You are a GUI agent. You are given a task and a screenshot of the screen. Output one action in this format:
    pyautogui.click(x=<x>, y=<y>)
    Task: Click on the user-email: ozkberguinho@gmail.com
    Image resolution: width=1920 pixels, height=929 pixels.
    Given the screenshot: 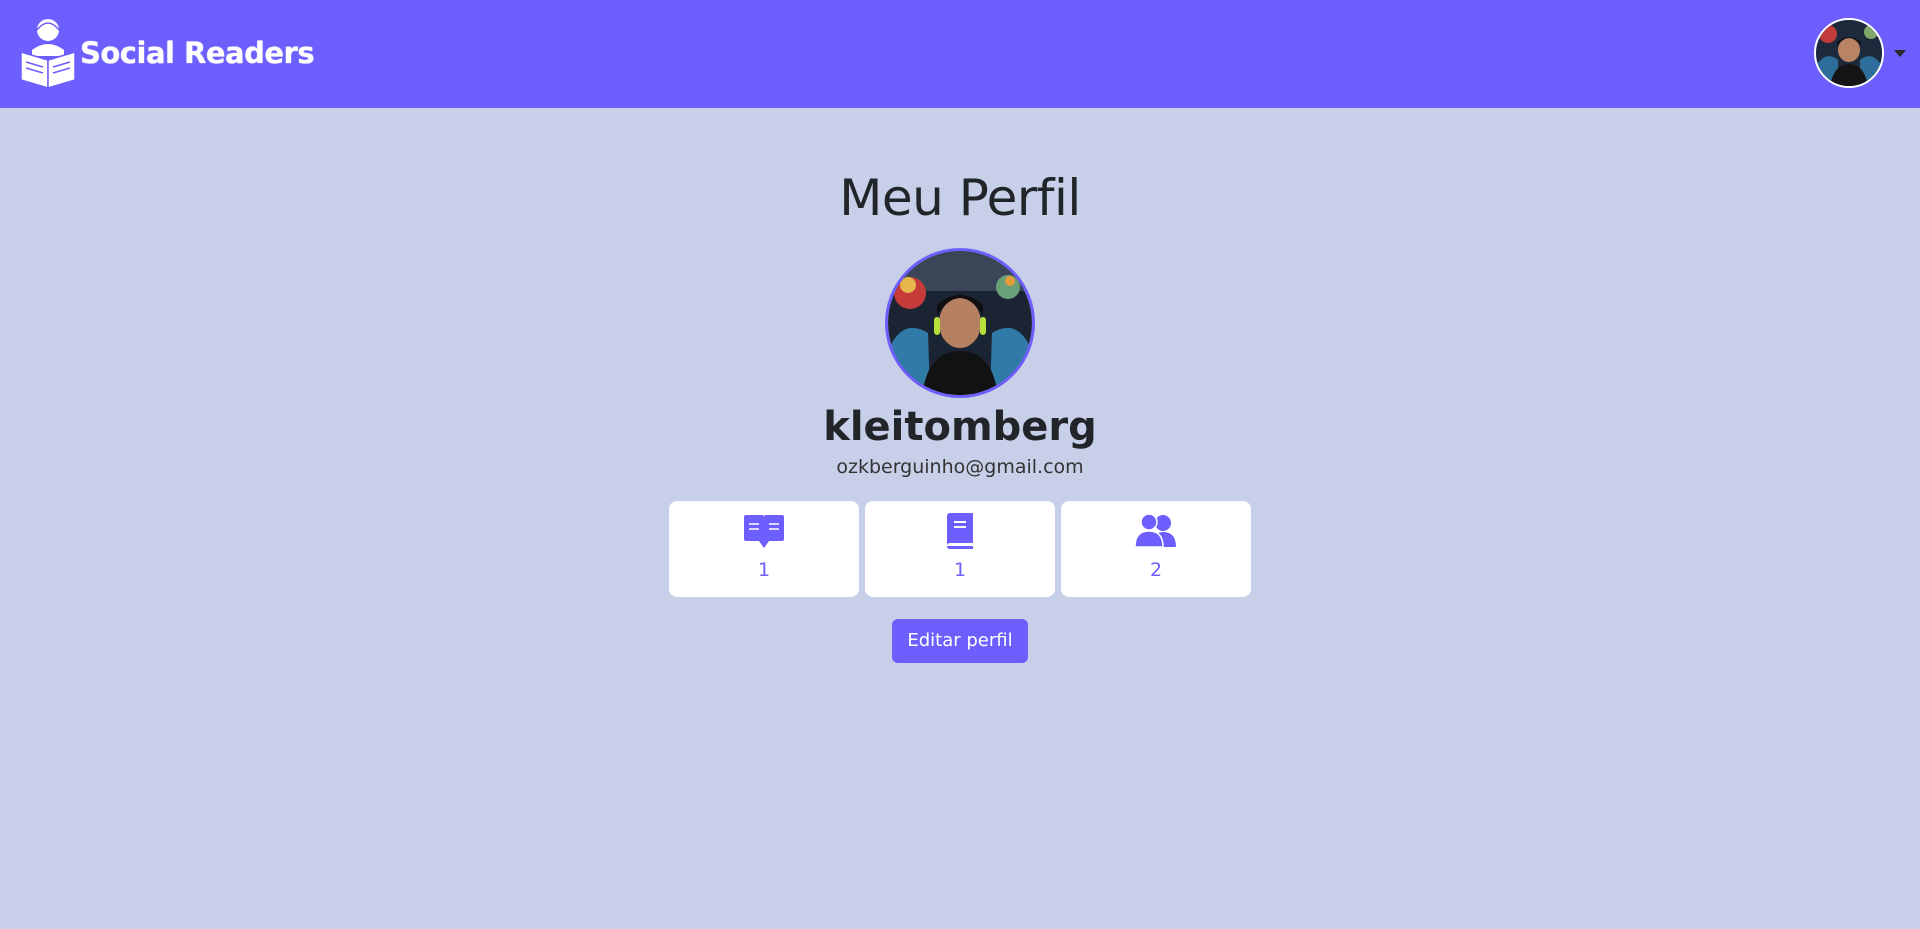 What is the action you would take?
    pyautogui.click(x=960, y=467)
    